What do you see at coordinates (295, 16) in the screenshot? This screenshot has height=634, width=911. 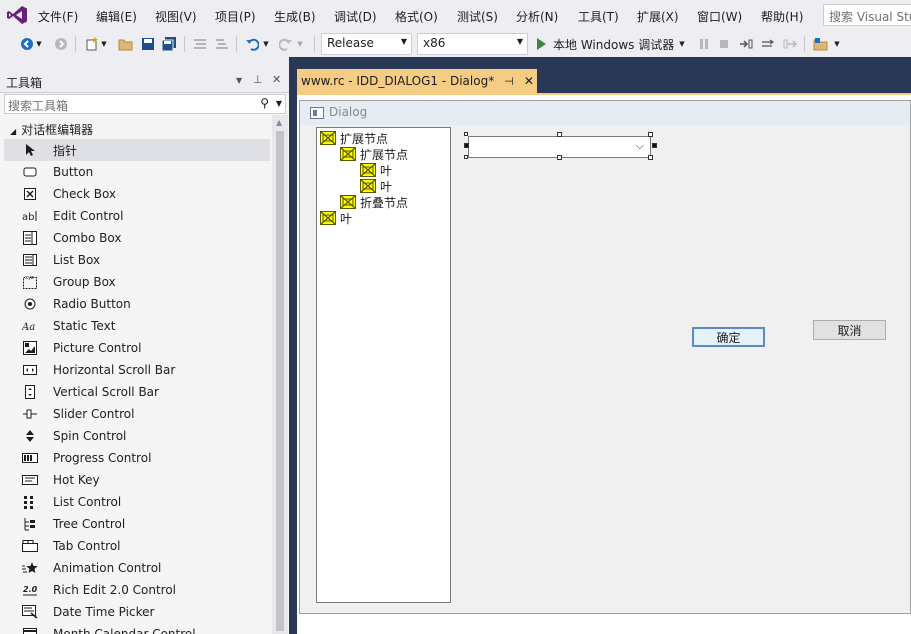 I see `menu-item: 生成(B)` at bounding box center [295, 16].